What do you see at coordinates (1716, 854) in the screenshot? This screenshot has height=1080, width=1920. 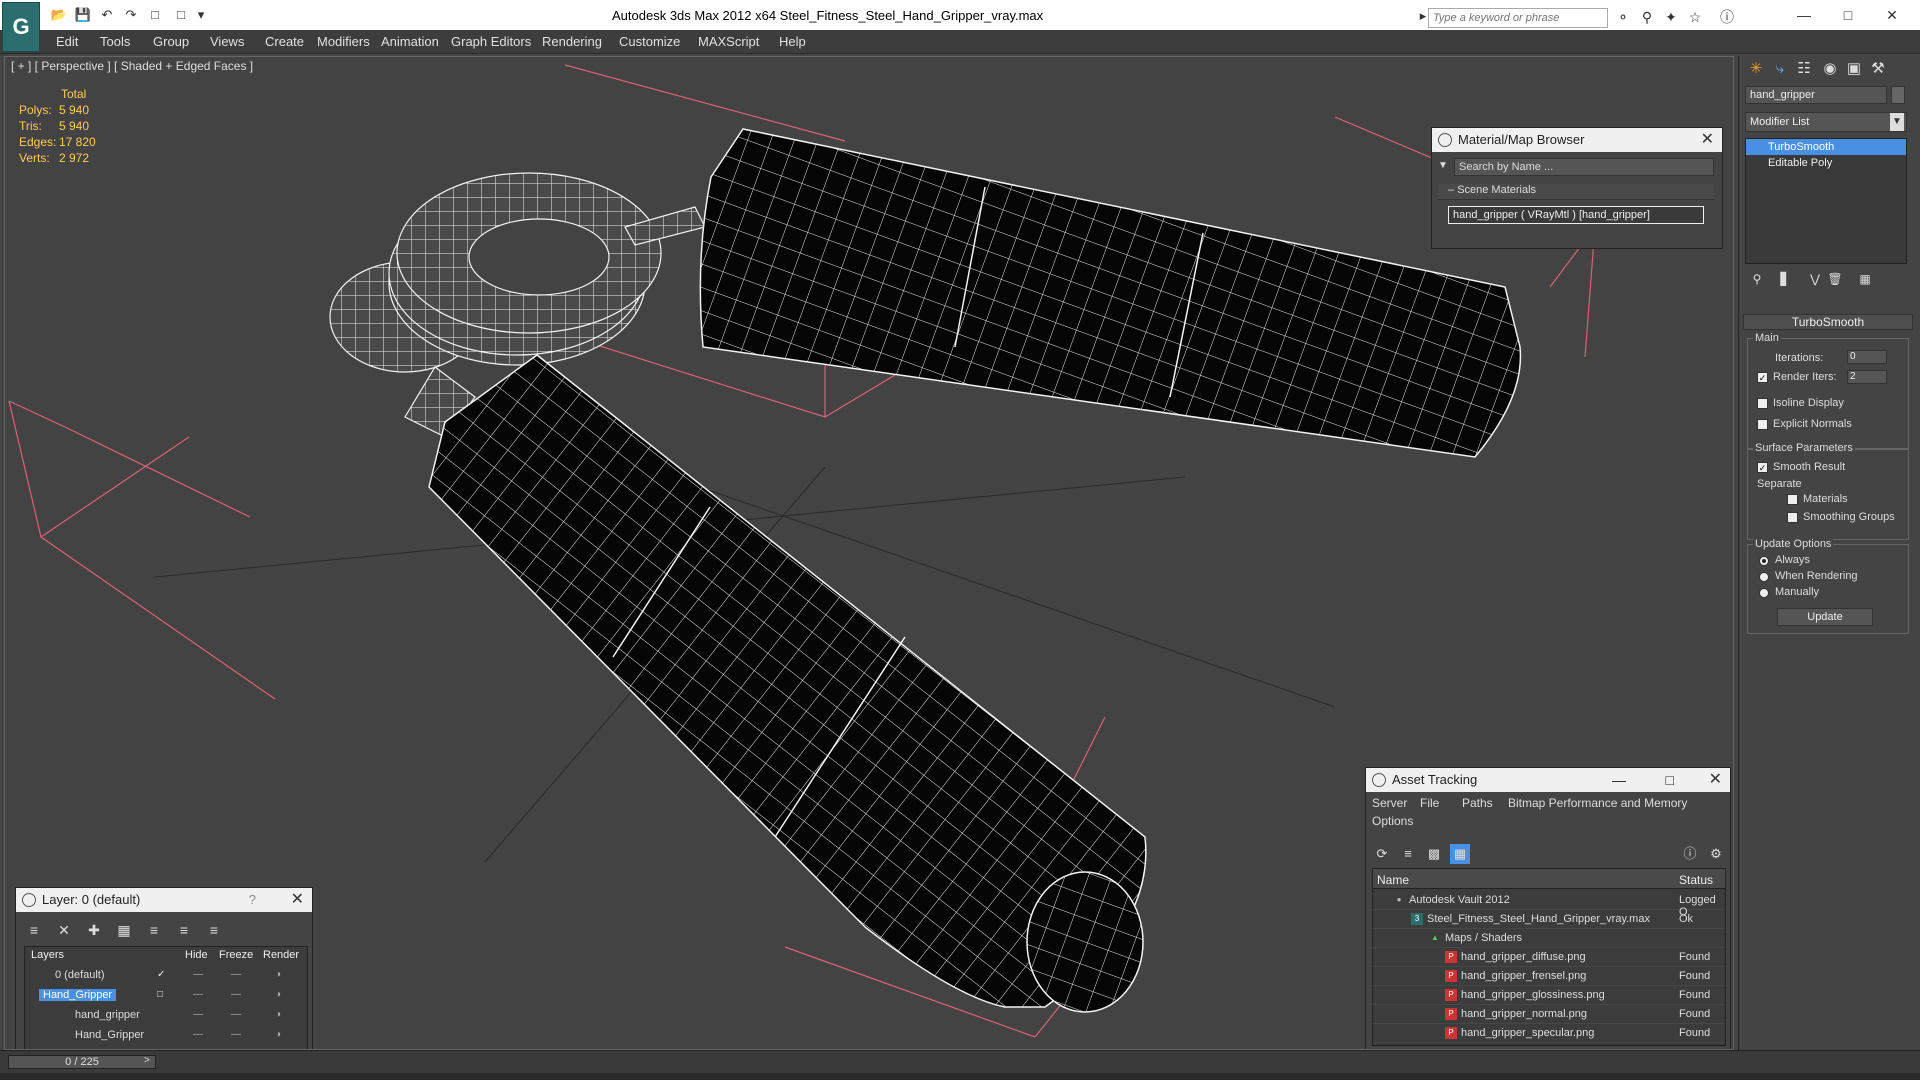 I see `settings-icon: ⚙` at bounding box center [1716, 854].